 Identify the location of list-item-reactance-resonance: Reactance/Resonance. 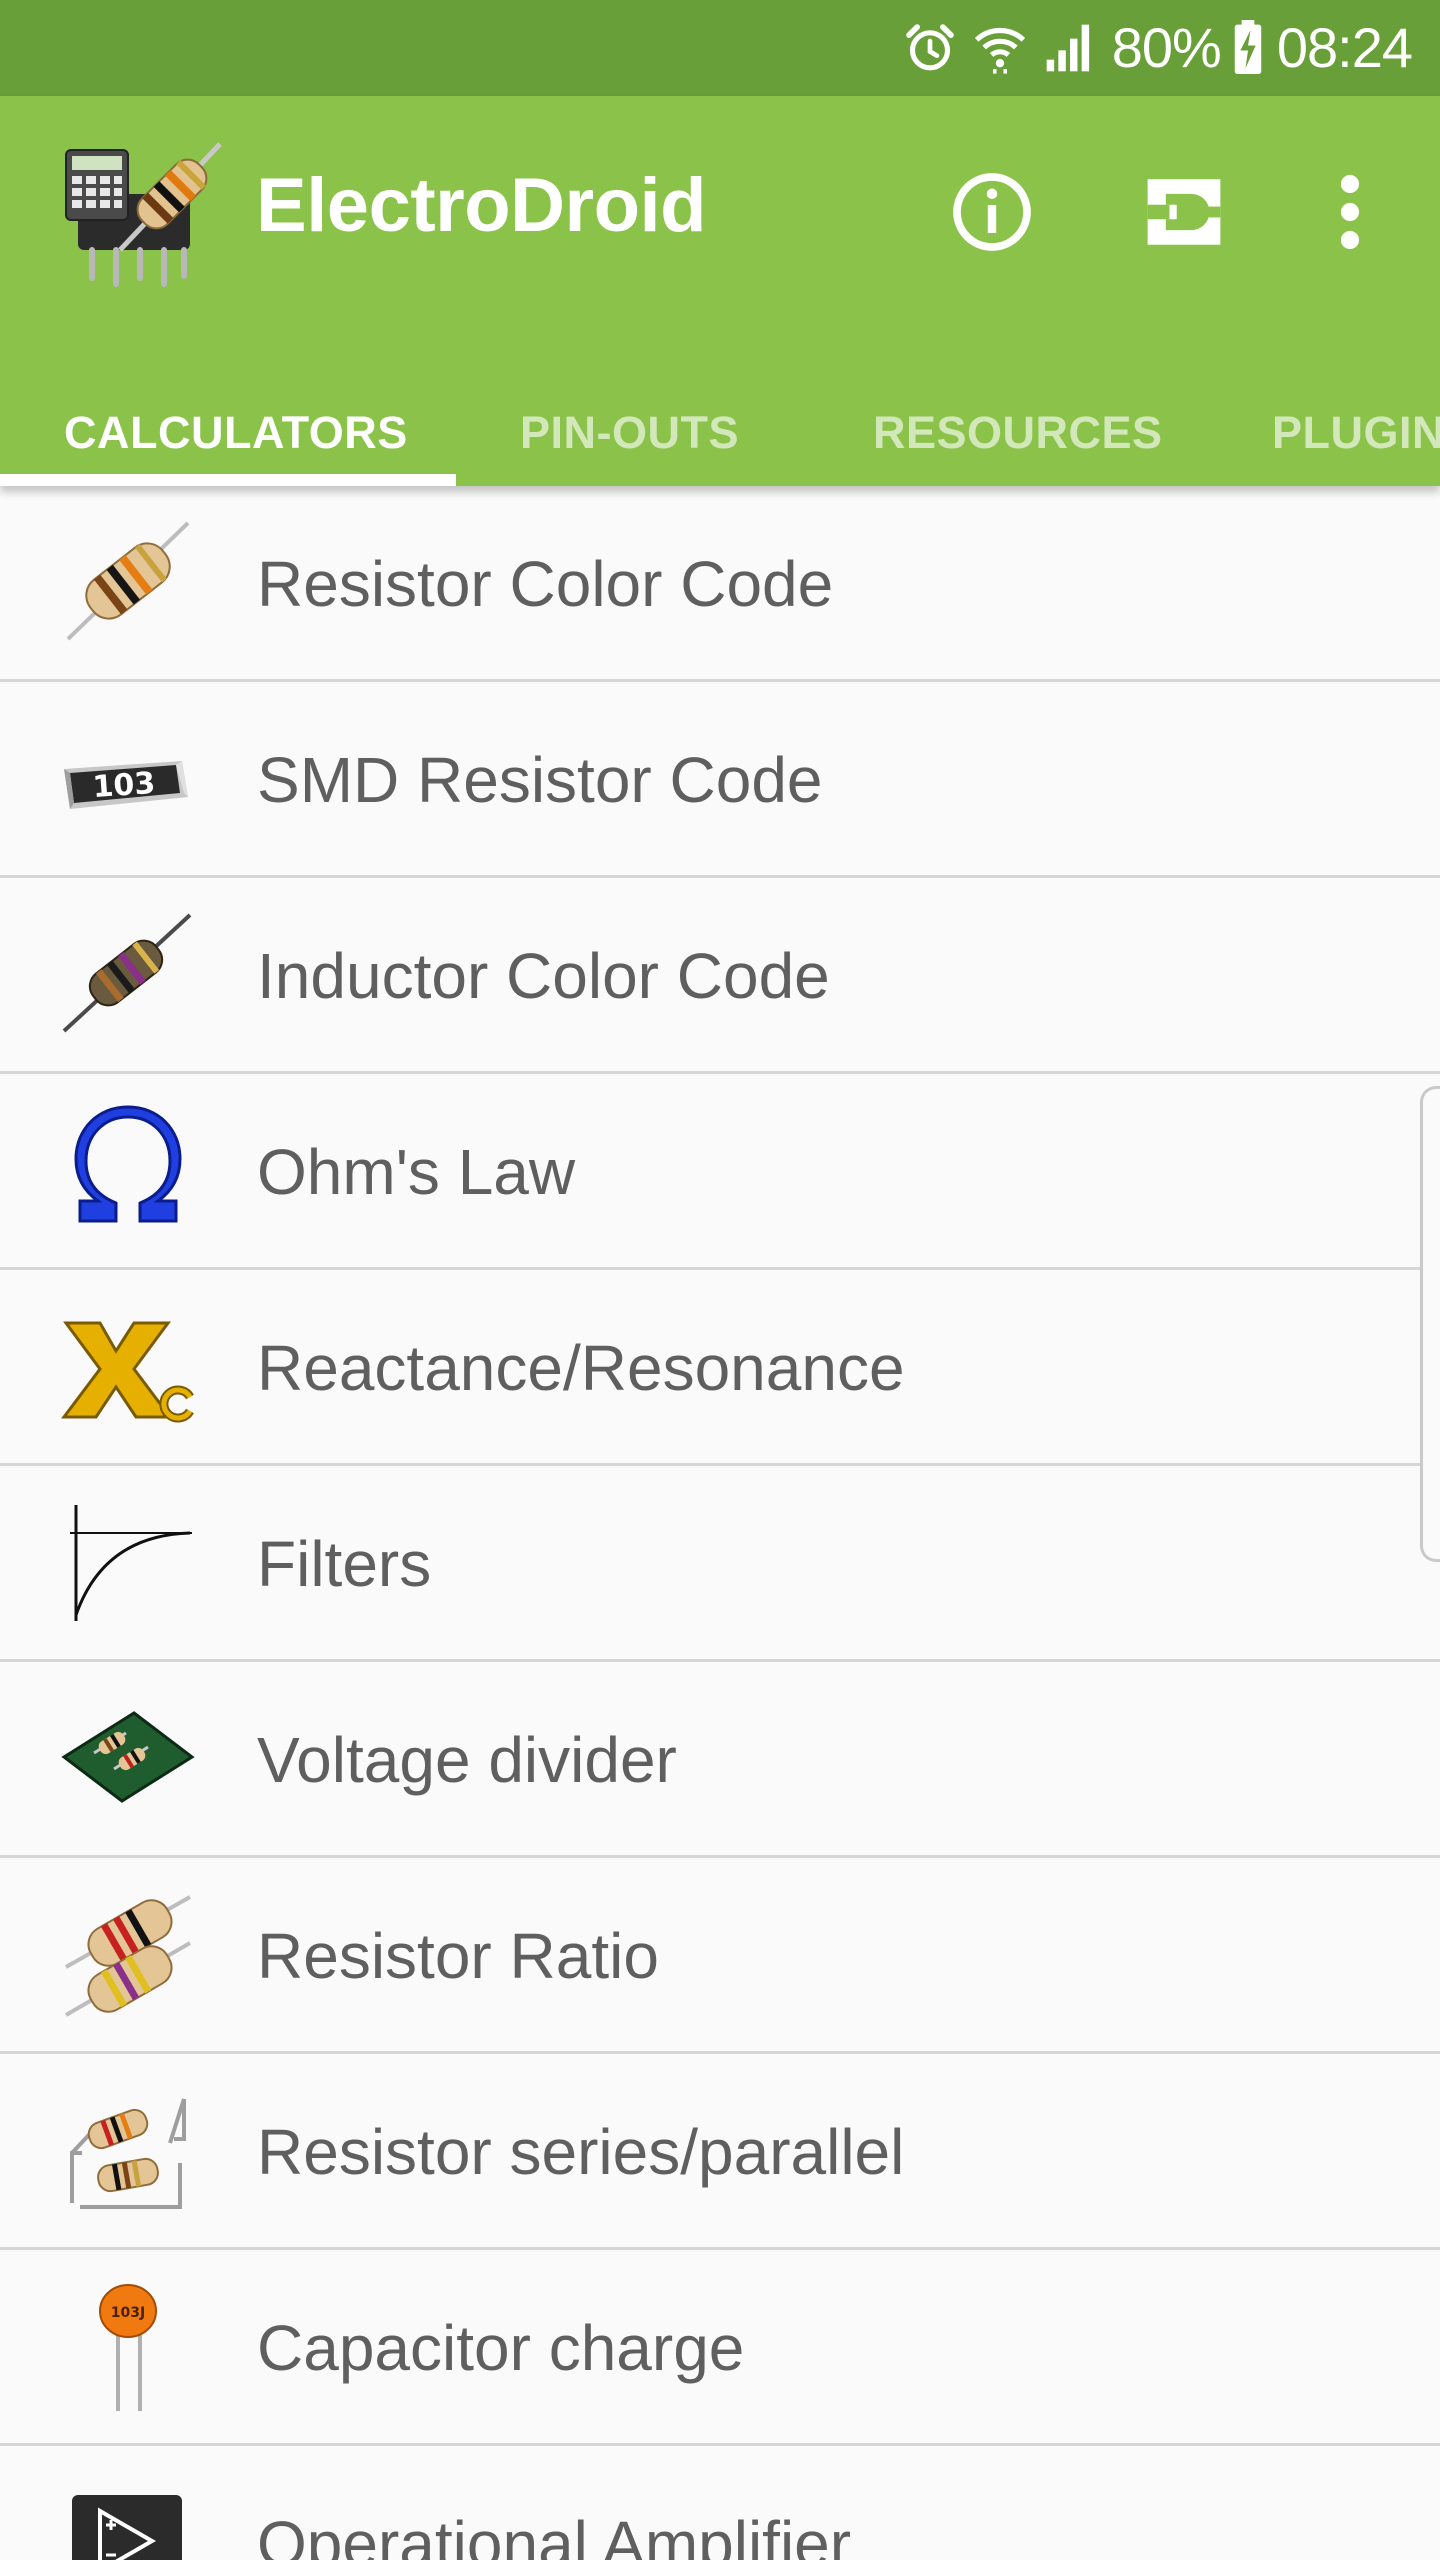
(720, 1368).